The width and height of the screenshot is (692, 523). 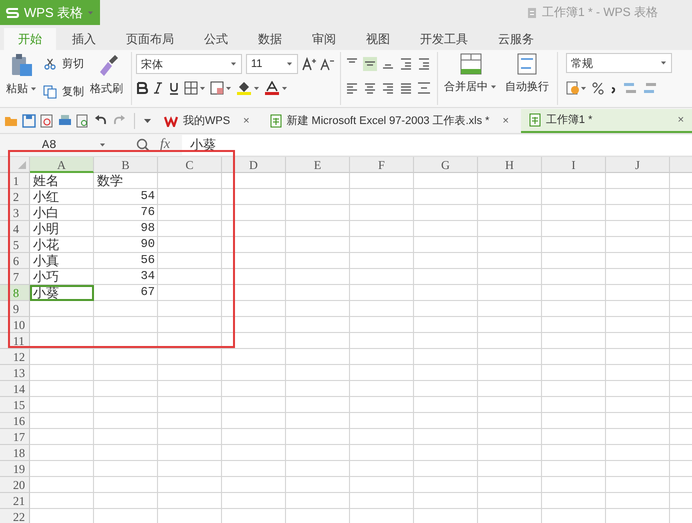 What do you see at coordinates (619, 63) in the screenshot?
I see `number-format-dropdown: 常规` at bounding box center [619, 63].